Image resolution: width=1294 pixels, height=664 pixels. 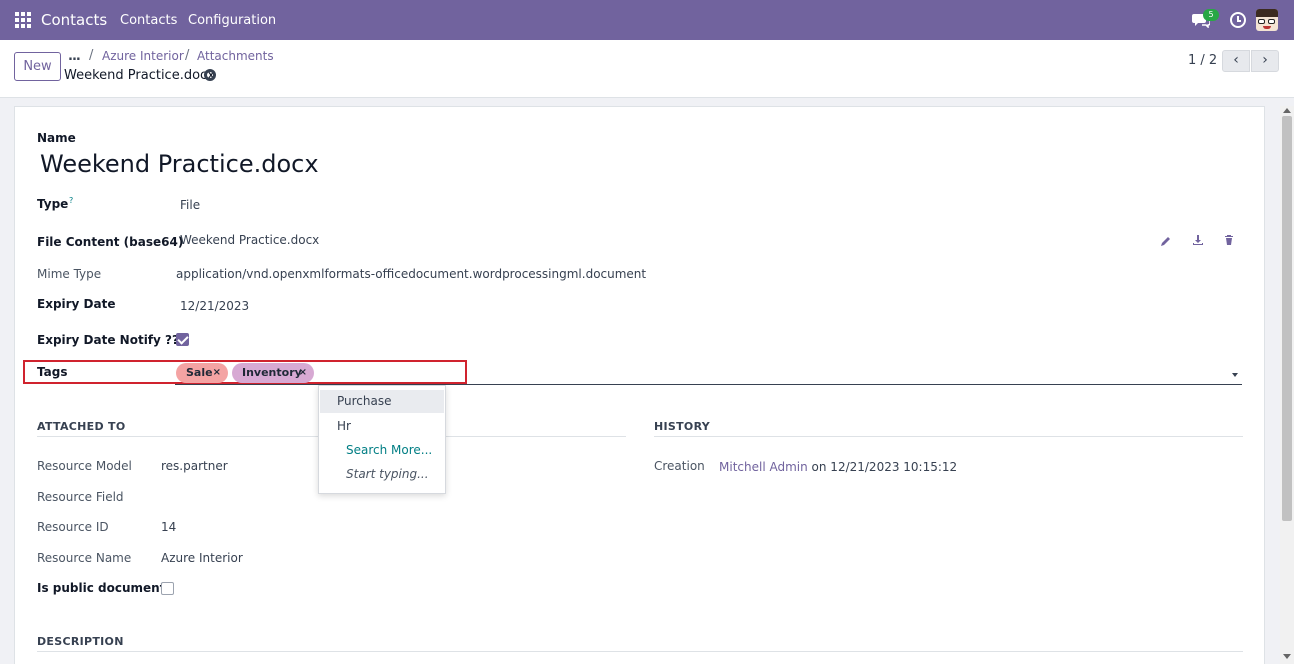 I want to click on tag-label: Inventory, so click(x=272, y=372).